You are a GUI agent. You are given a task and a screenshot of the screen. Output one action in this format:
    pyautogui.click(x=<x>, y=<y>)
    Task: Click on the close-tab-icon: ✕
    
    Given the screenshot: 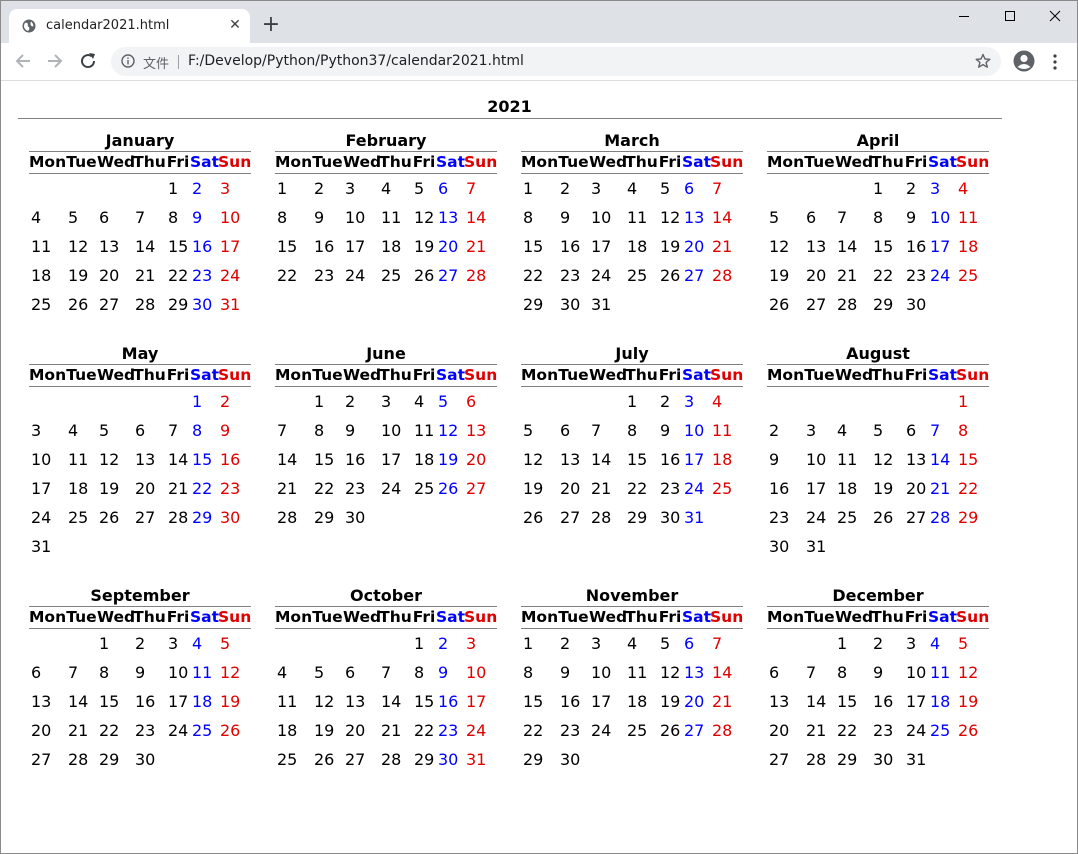 What is the action you would take?
    pyautogui.click(x=235, y=25)
    